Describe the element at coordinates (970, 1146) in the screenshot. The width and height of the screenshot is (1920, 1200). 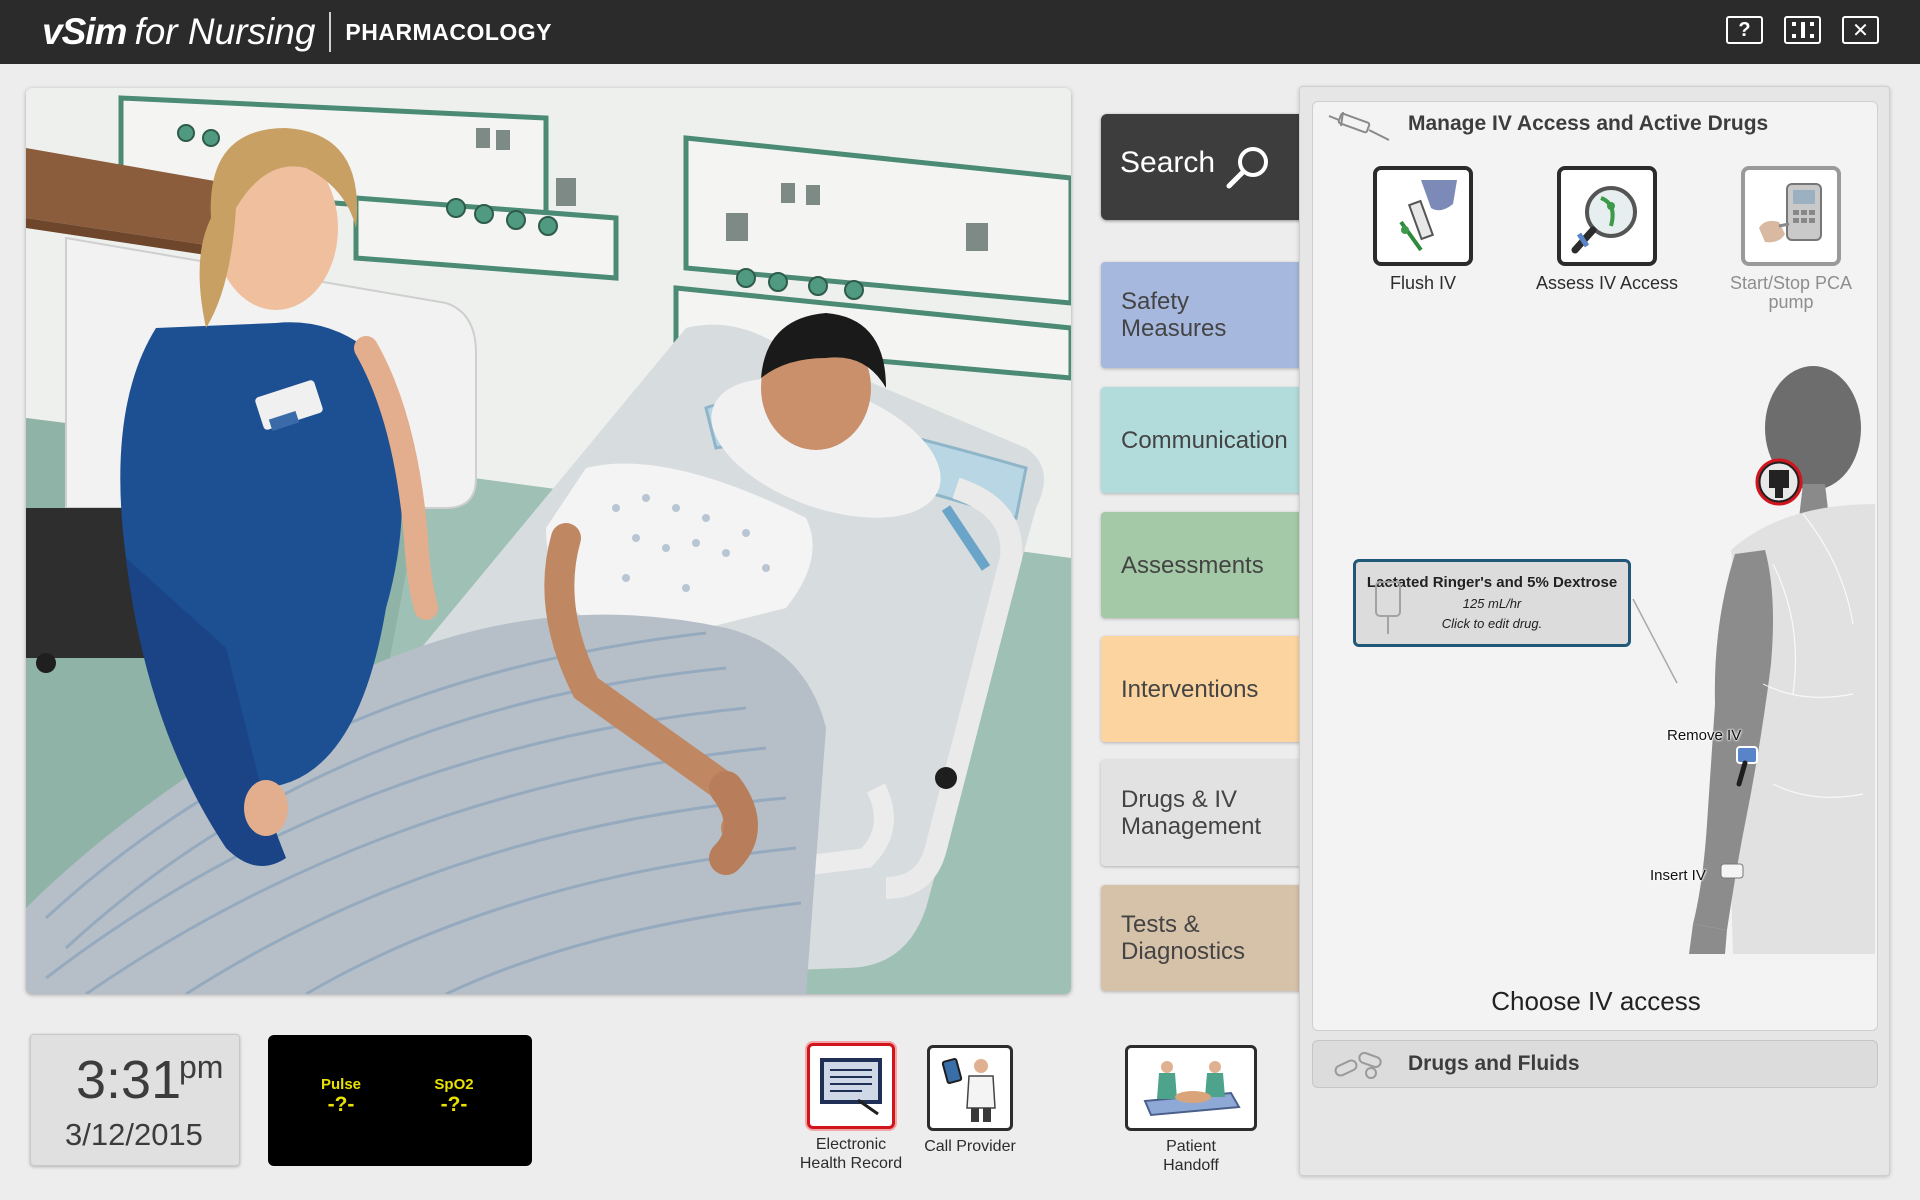
I see `call-provider-label: Call Provider` at that location.